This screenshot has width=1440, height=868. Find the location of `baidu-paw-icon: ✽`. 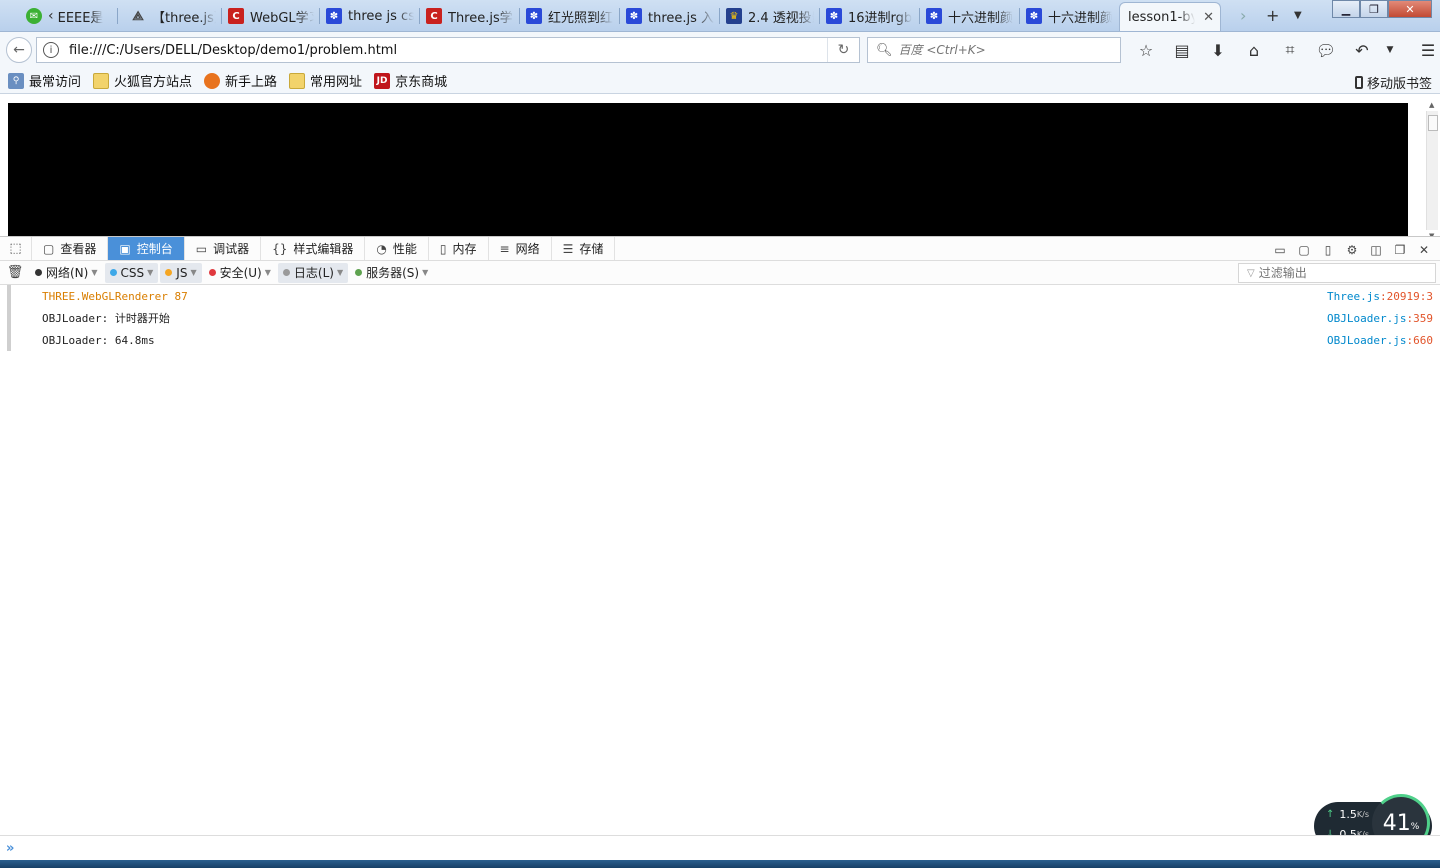

baidu-paw-icon: ✽ is located at coordinates (1034, 16).